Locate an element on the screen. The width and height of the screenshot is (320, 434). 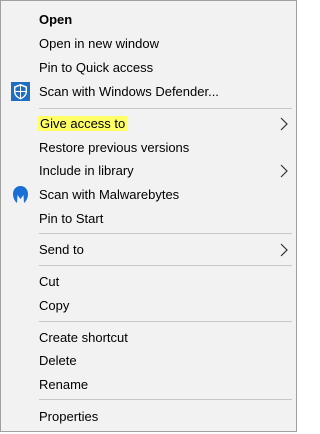
menu-item-open-in-new-window: Open in new window is located at coordinates (148, 43).